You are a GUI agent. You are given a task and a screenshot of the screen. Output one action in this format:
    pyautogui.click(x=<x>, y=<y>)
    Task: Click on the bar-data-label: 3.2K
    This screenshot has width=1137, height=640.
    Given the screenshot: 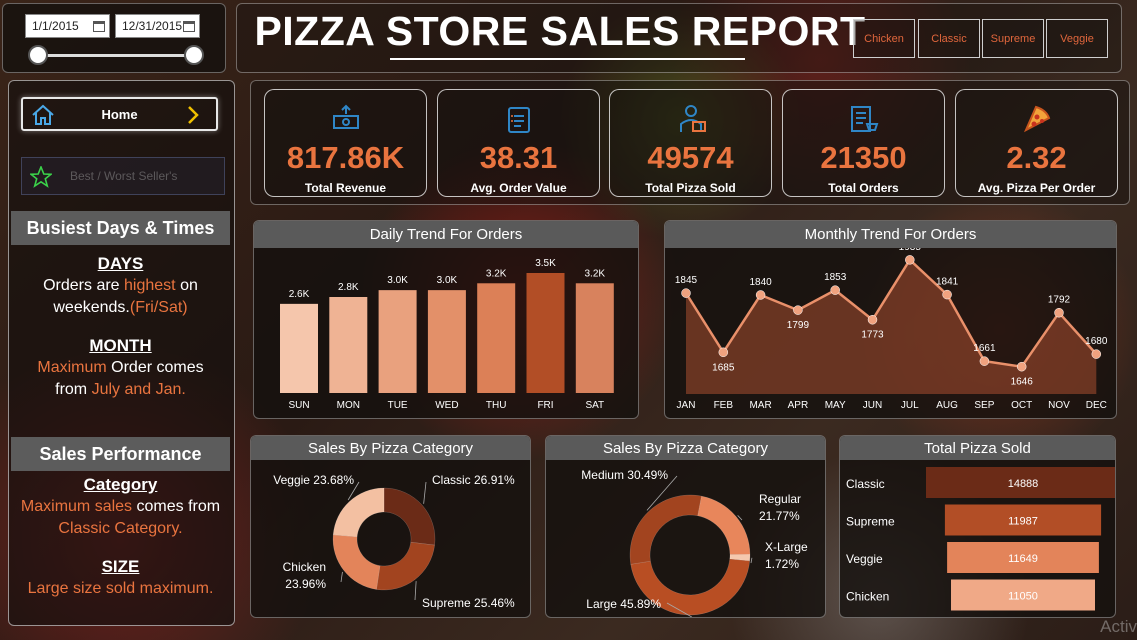 What is the action you would take?
    pyautogui.click(x=496, y=273)
    